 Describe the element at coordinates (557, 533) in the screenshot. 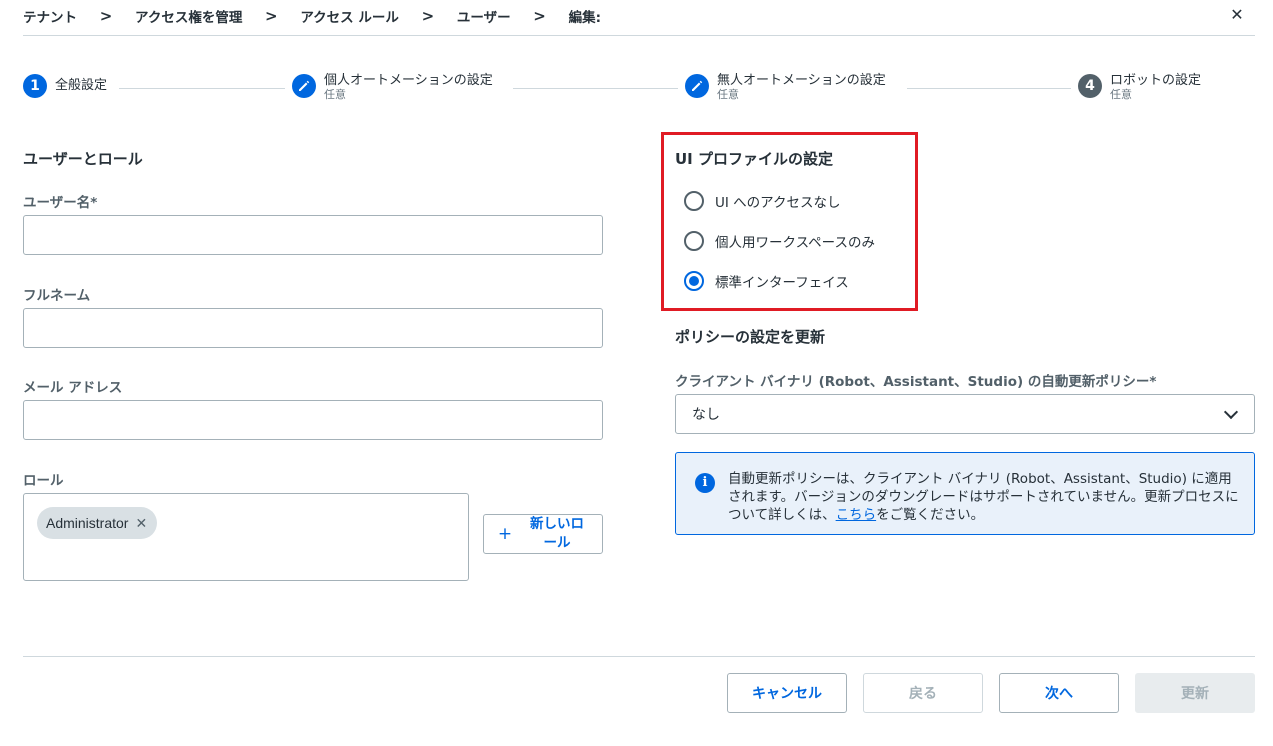

I see `new-role-button-label: 新しいロール` at that location.